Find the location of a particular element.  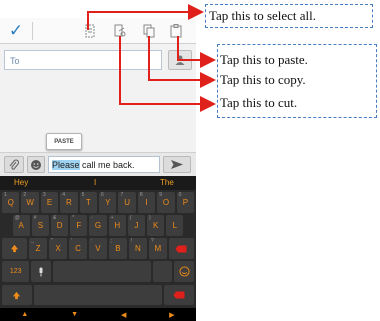

key-f: * F is located at coordinates (79, 225).